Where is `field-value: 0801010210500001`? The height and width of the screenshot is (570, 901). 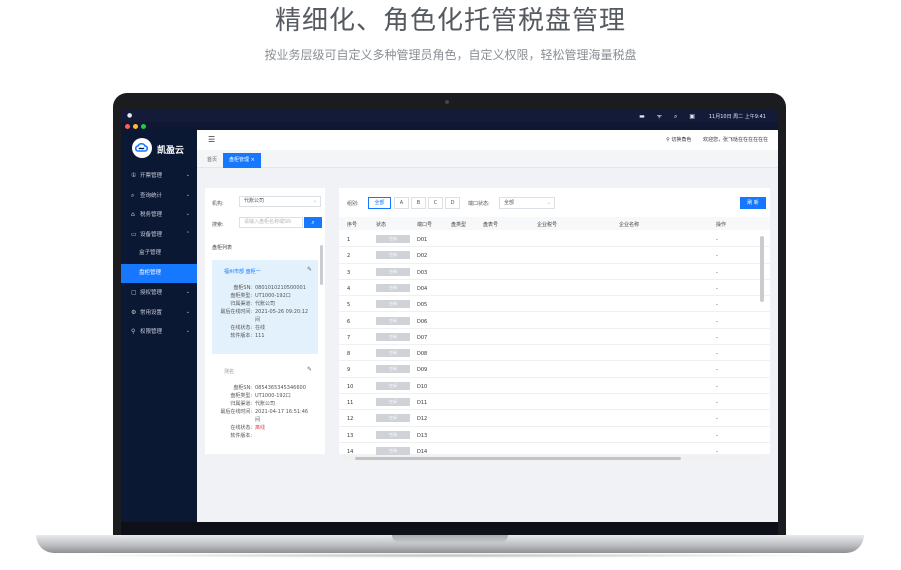
field-value: 0801010210500001 is located at coordinates (280, 288).